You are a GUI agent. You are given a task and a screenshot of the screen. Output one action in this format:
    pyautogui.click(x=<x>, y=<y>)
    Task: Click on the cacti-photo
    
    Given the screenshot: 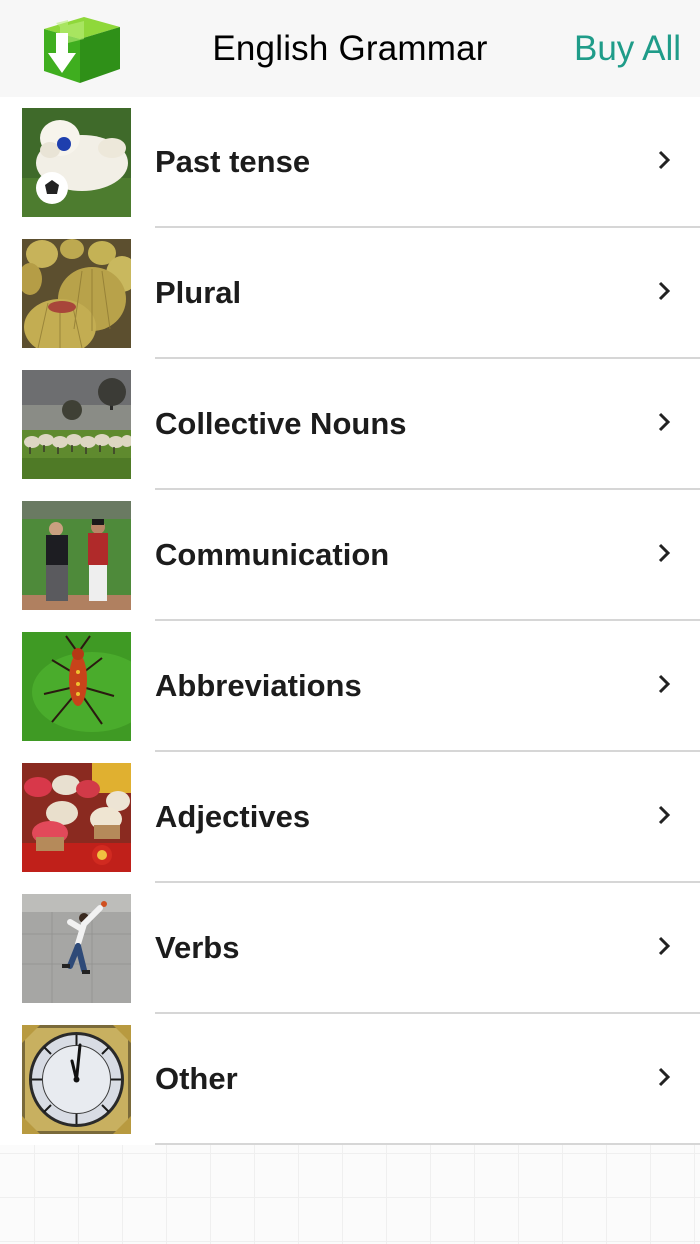 What is the action you would take?
    pyautogui.click(x=76, y=293)
    